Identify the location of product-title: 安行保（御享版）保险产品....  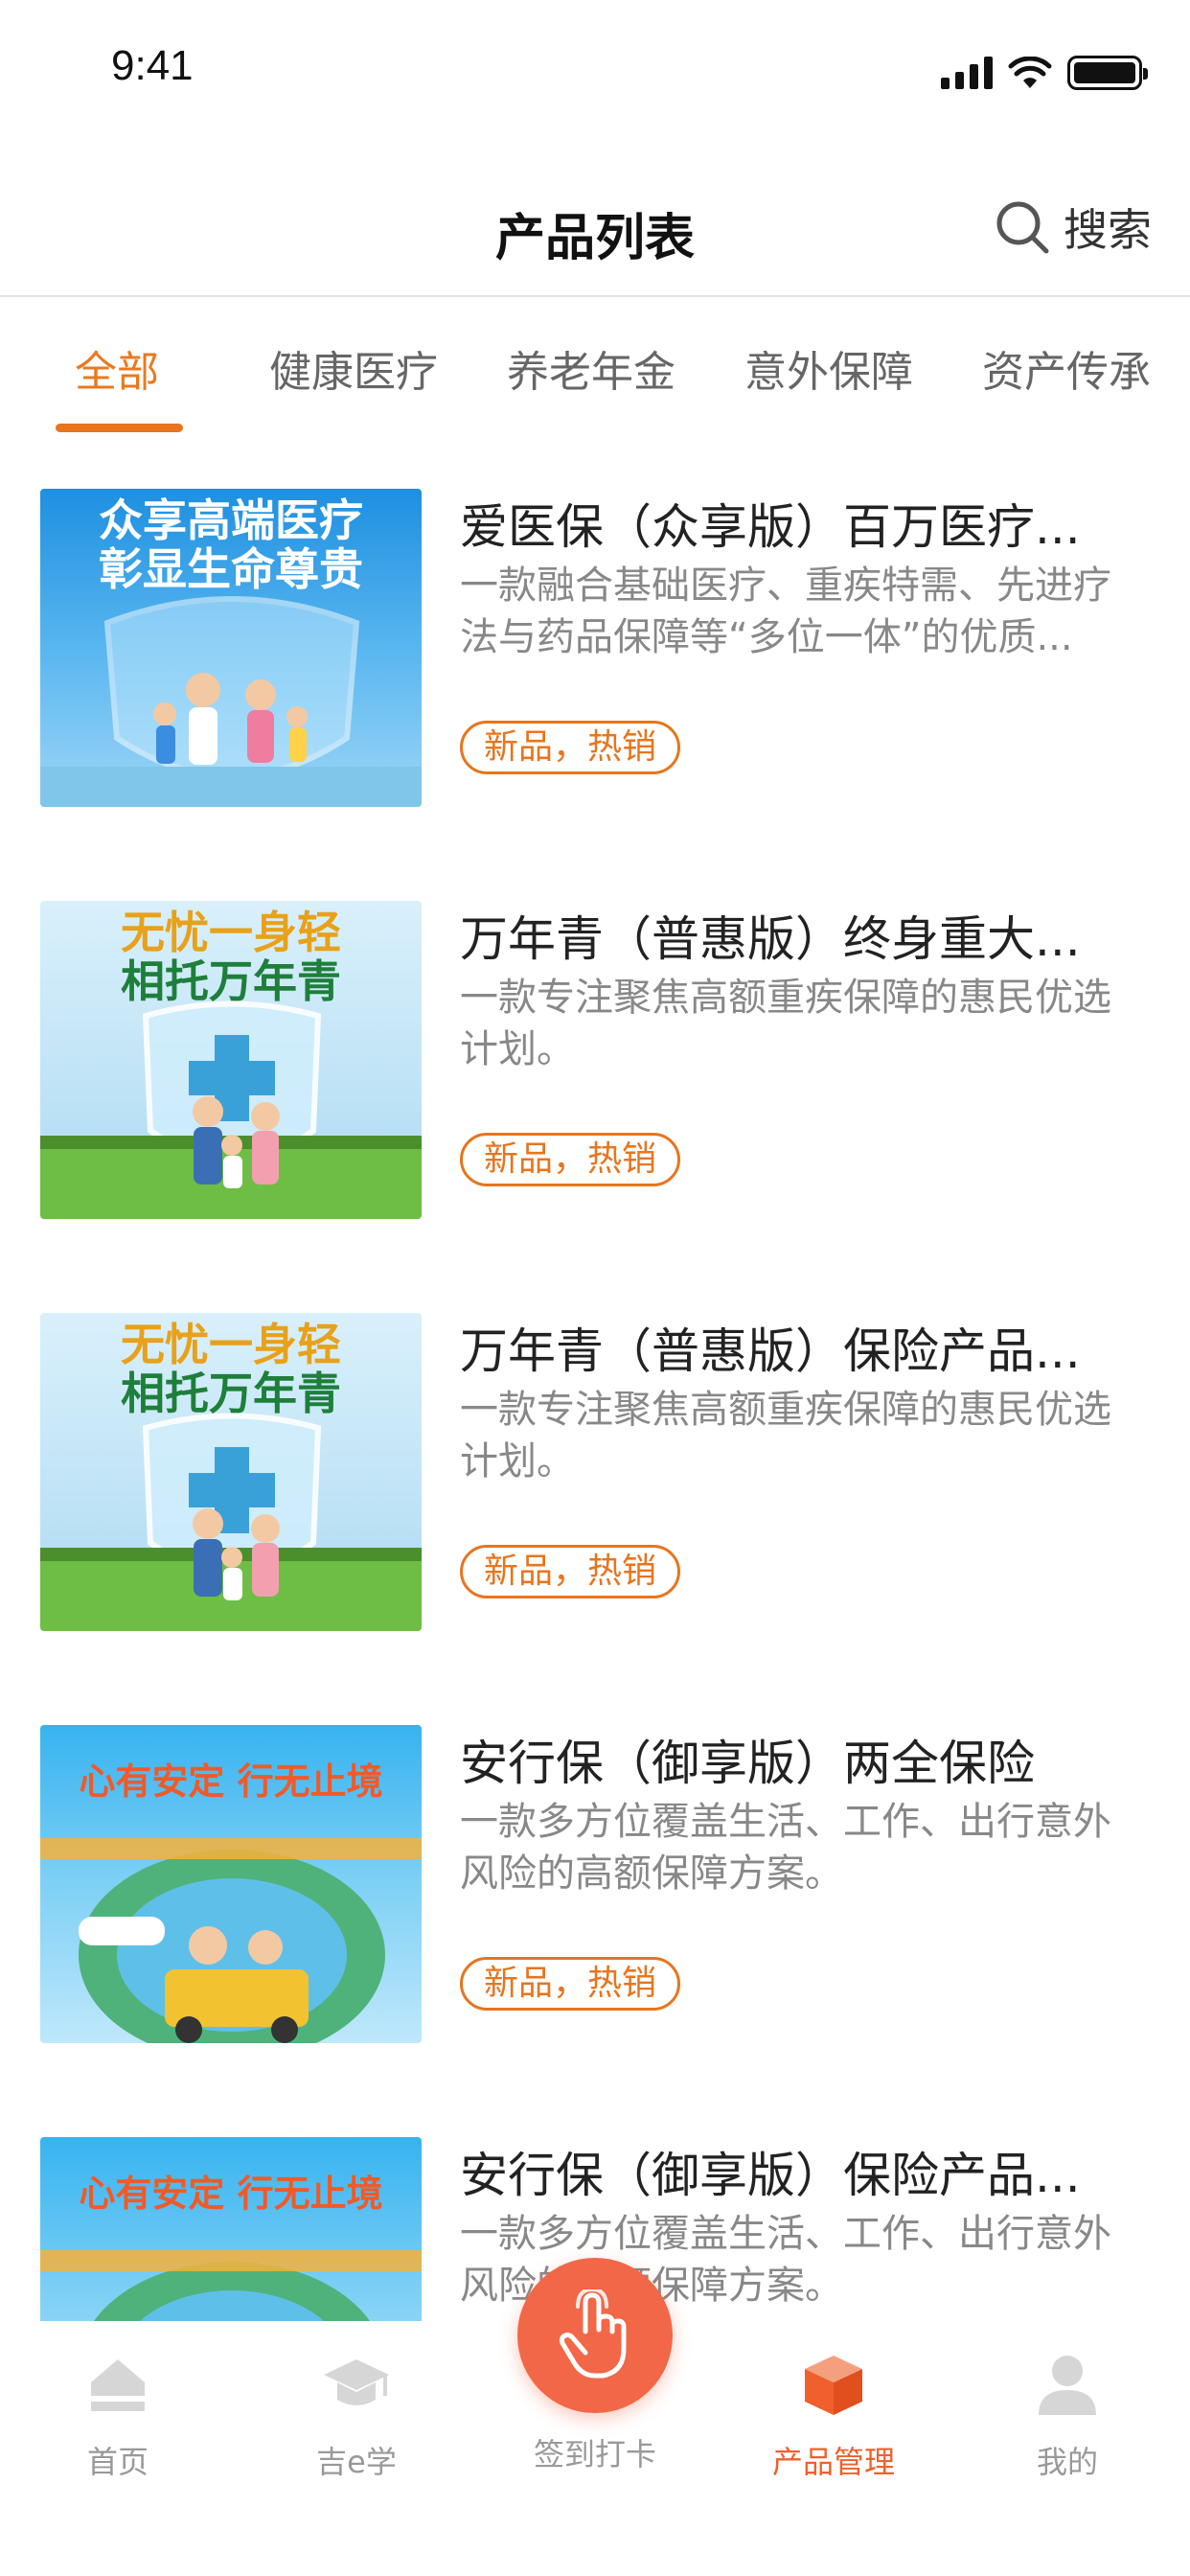
(771, 2175).